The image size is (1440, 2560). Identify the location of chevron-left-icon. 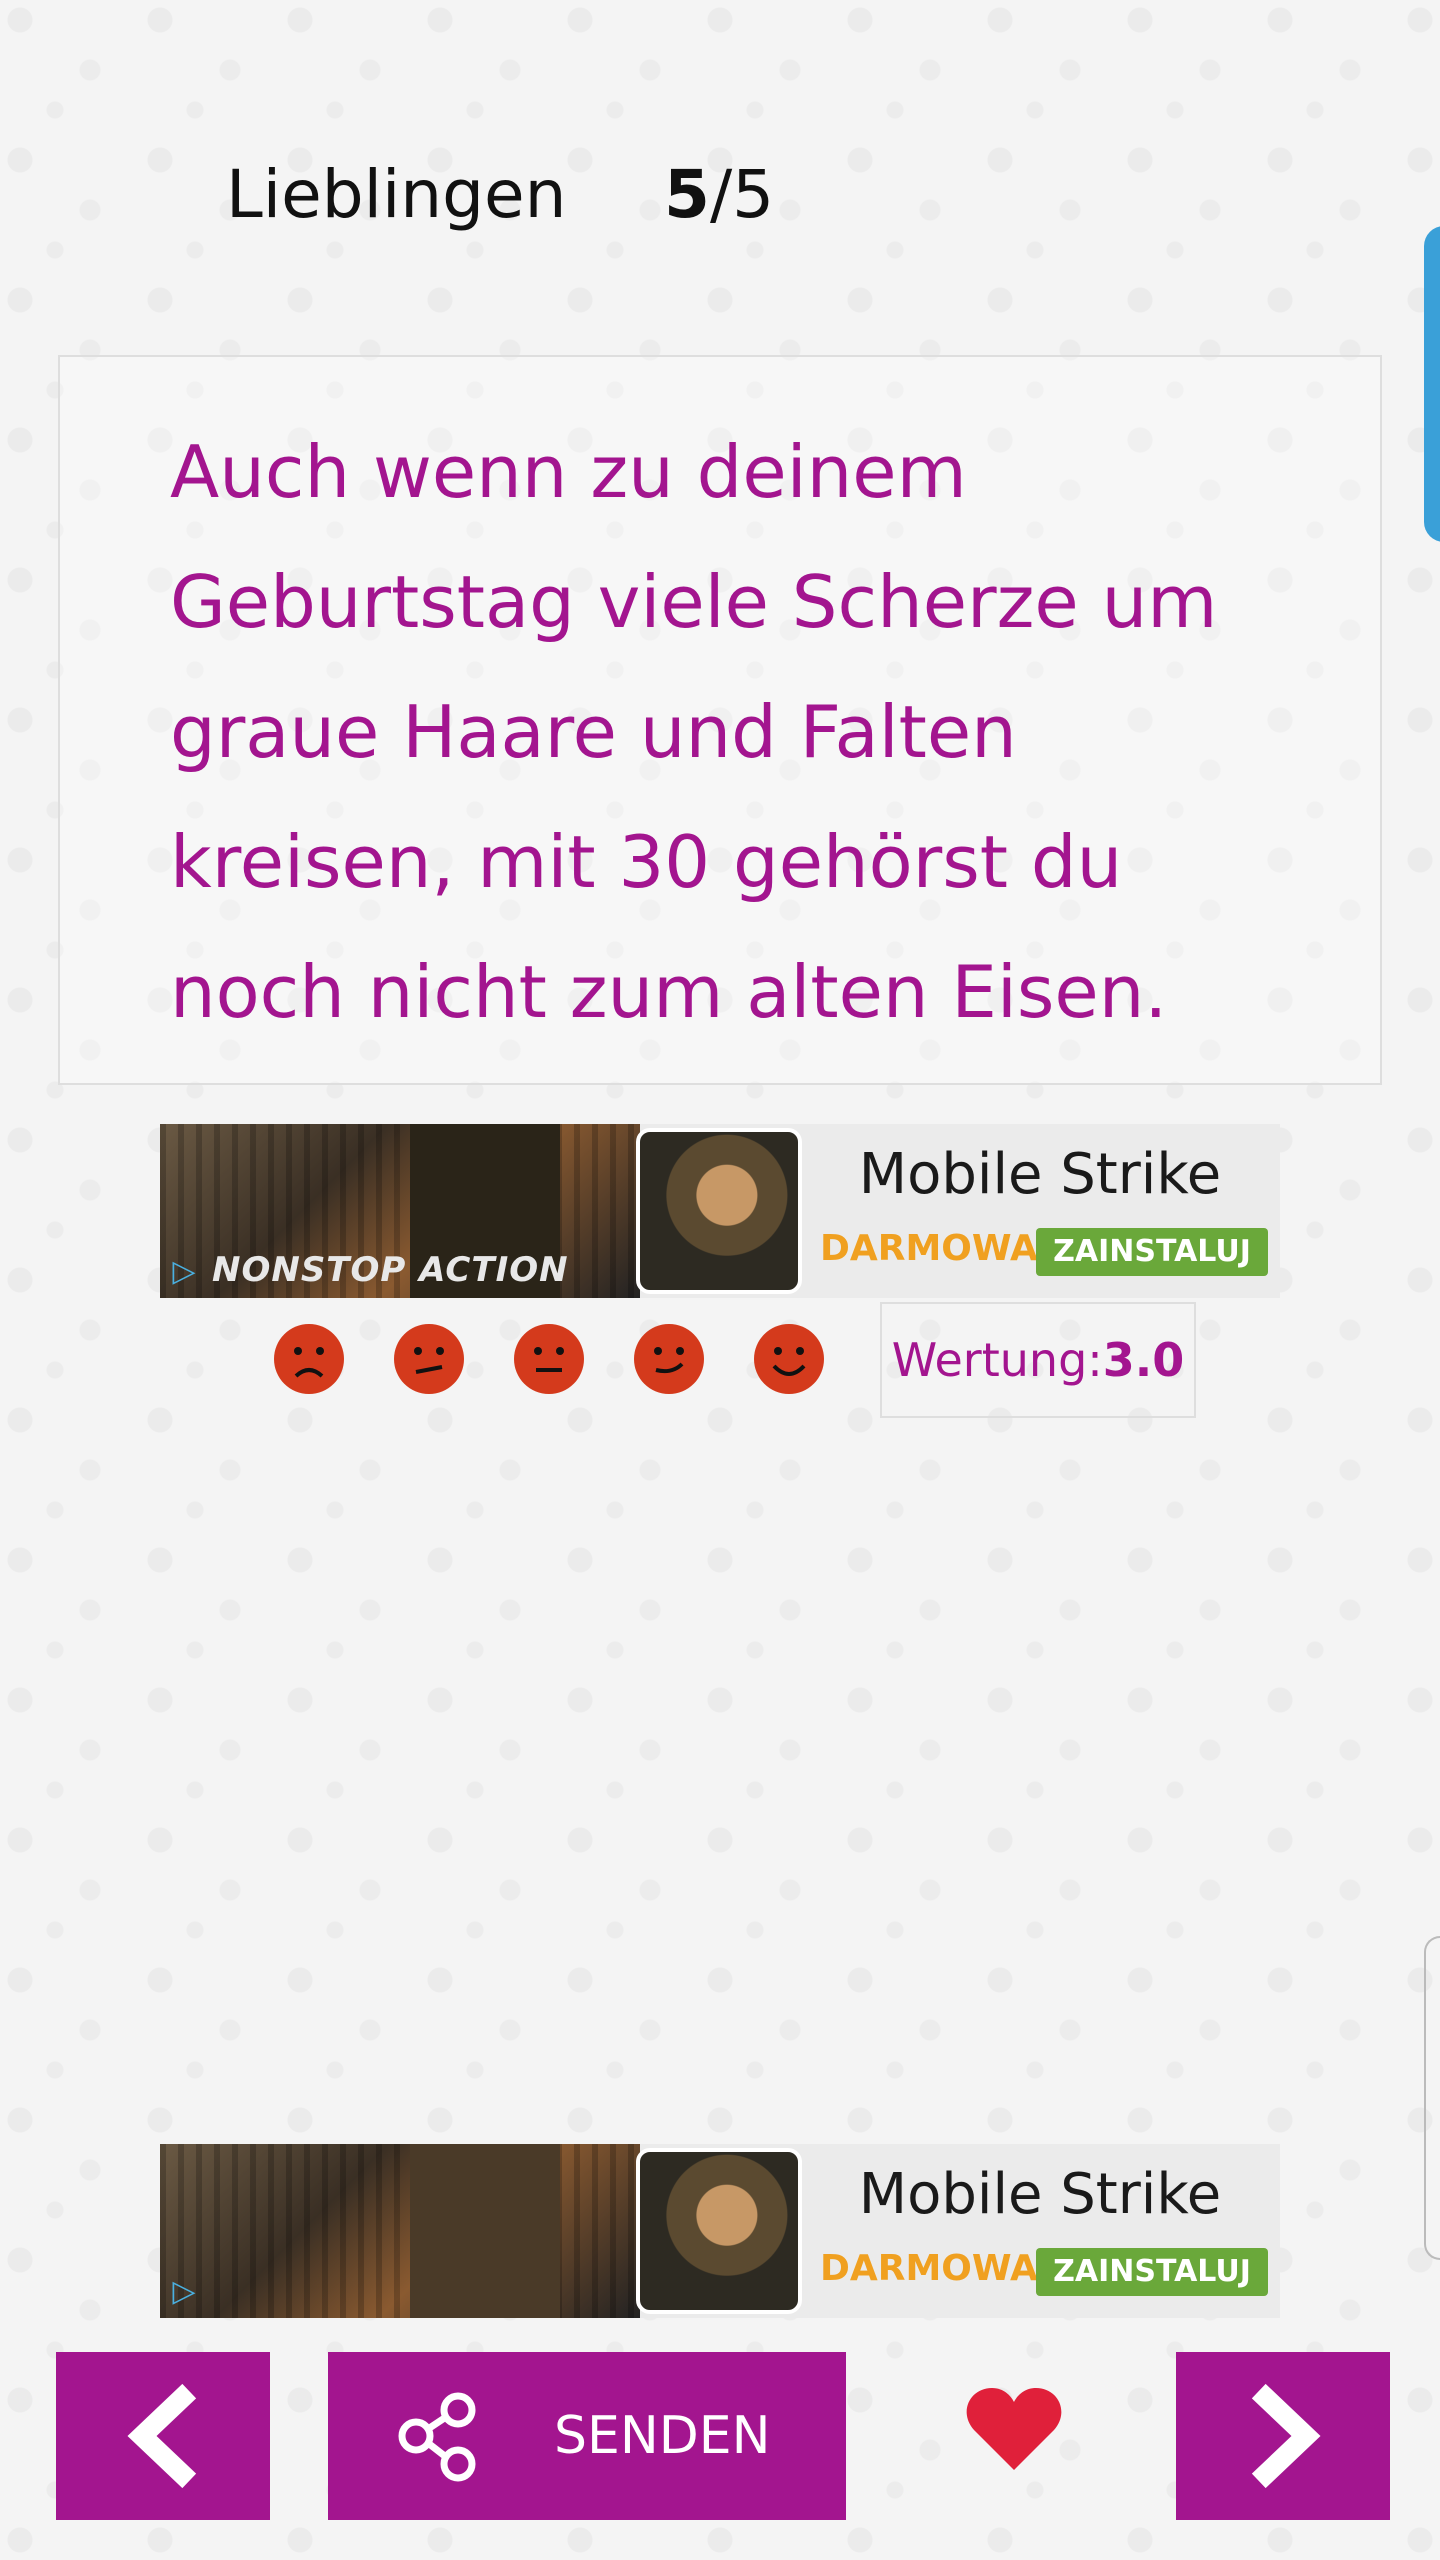
(162, 2436).